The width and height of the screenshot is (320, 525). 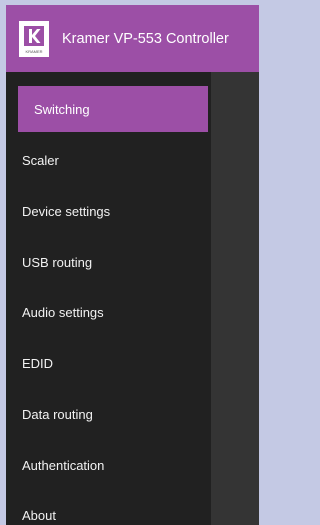 I want to click on logo-text: KRAMER, so click(x=34, y=51).